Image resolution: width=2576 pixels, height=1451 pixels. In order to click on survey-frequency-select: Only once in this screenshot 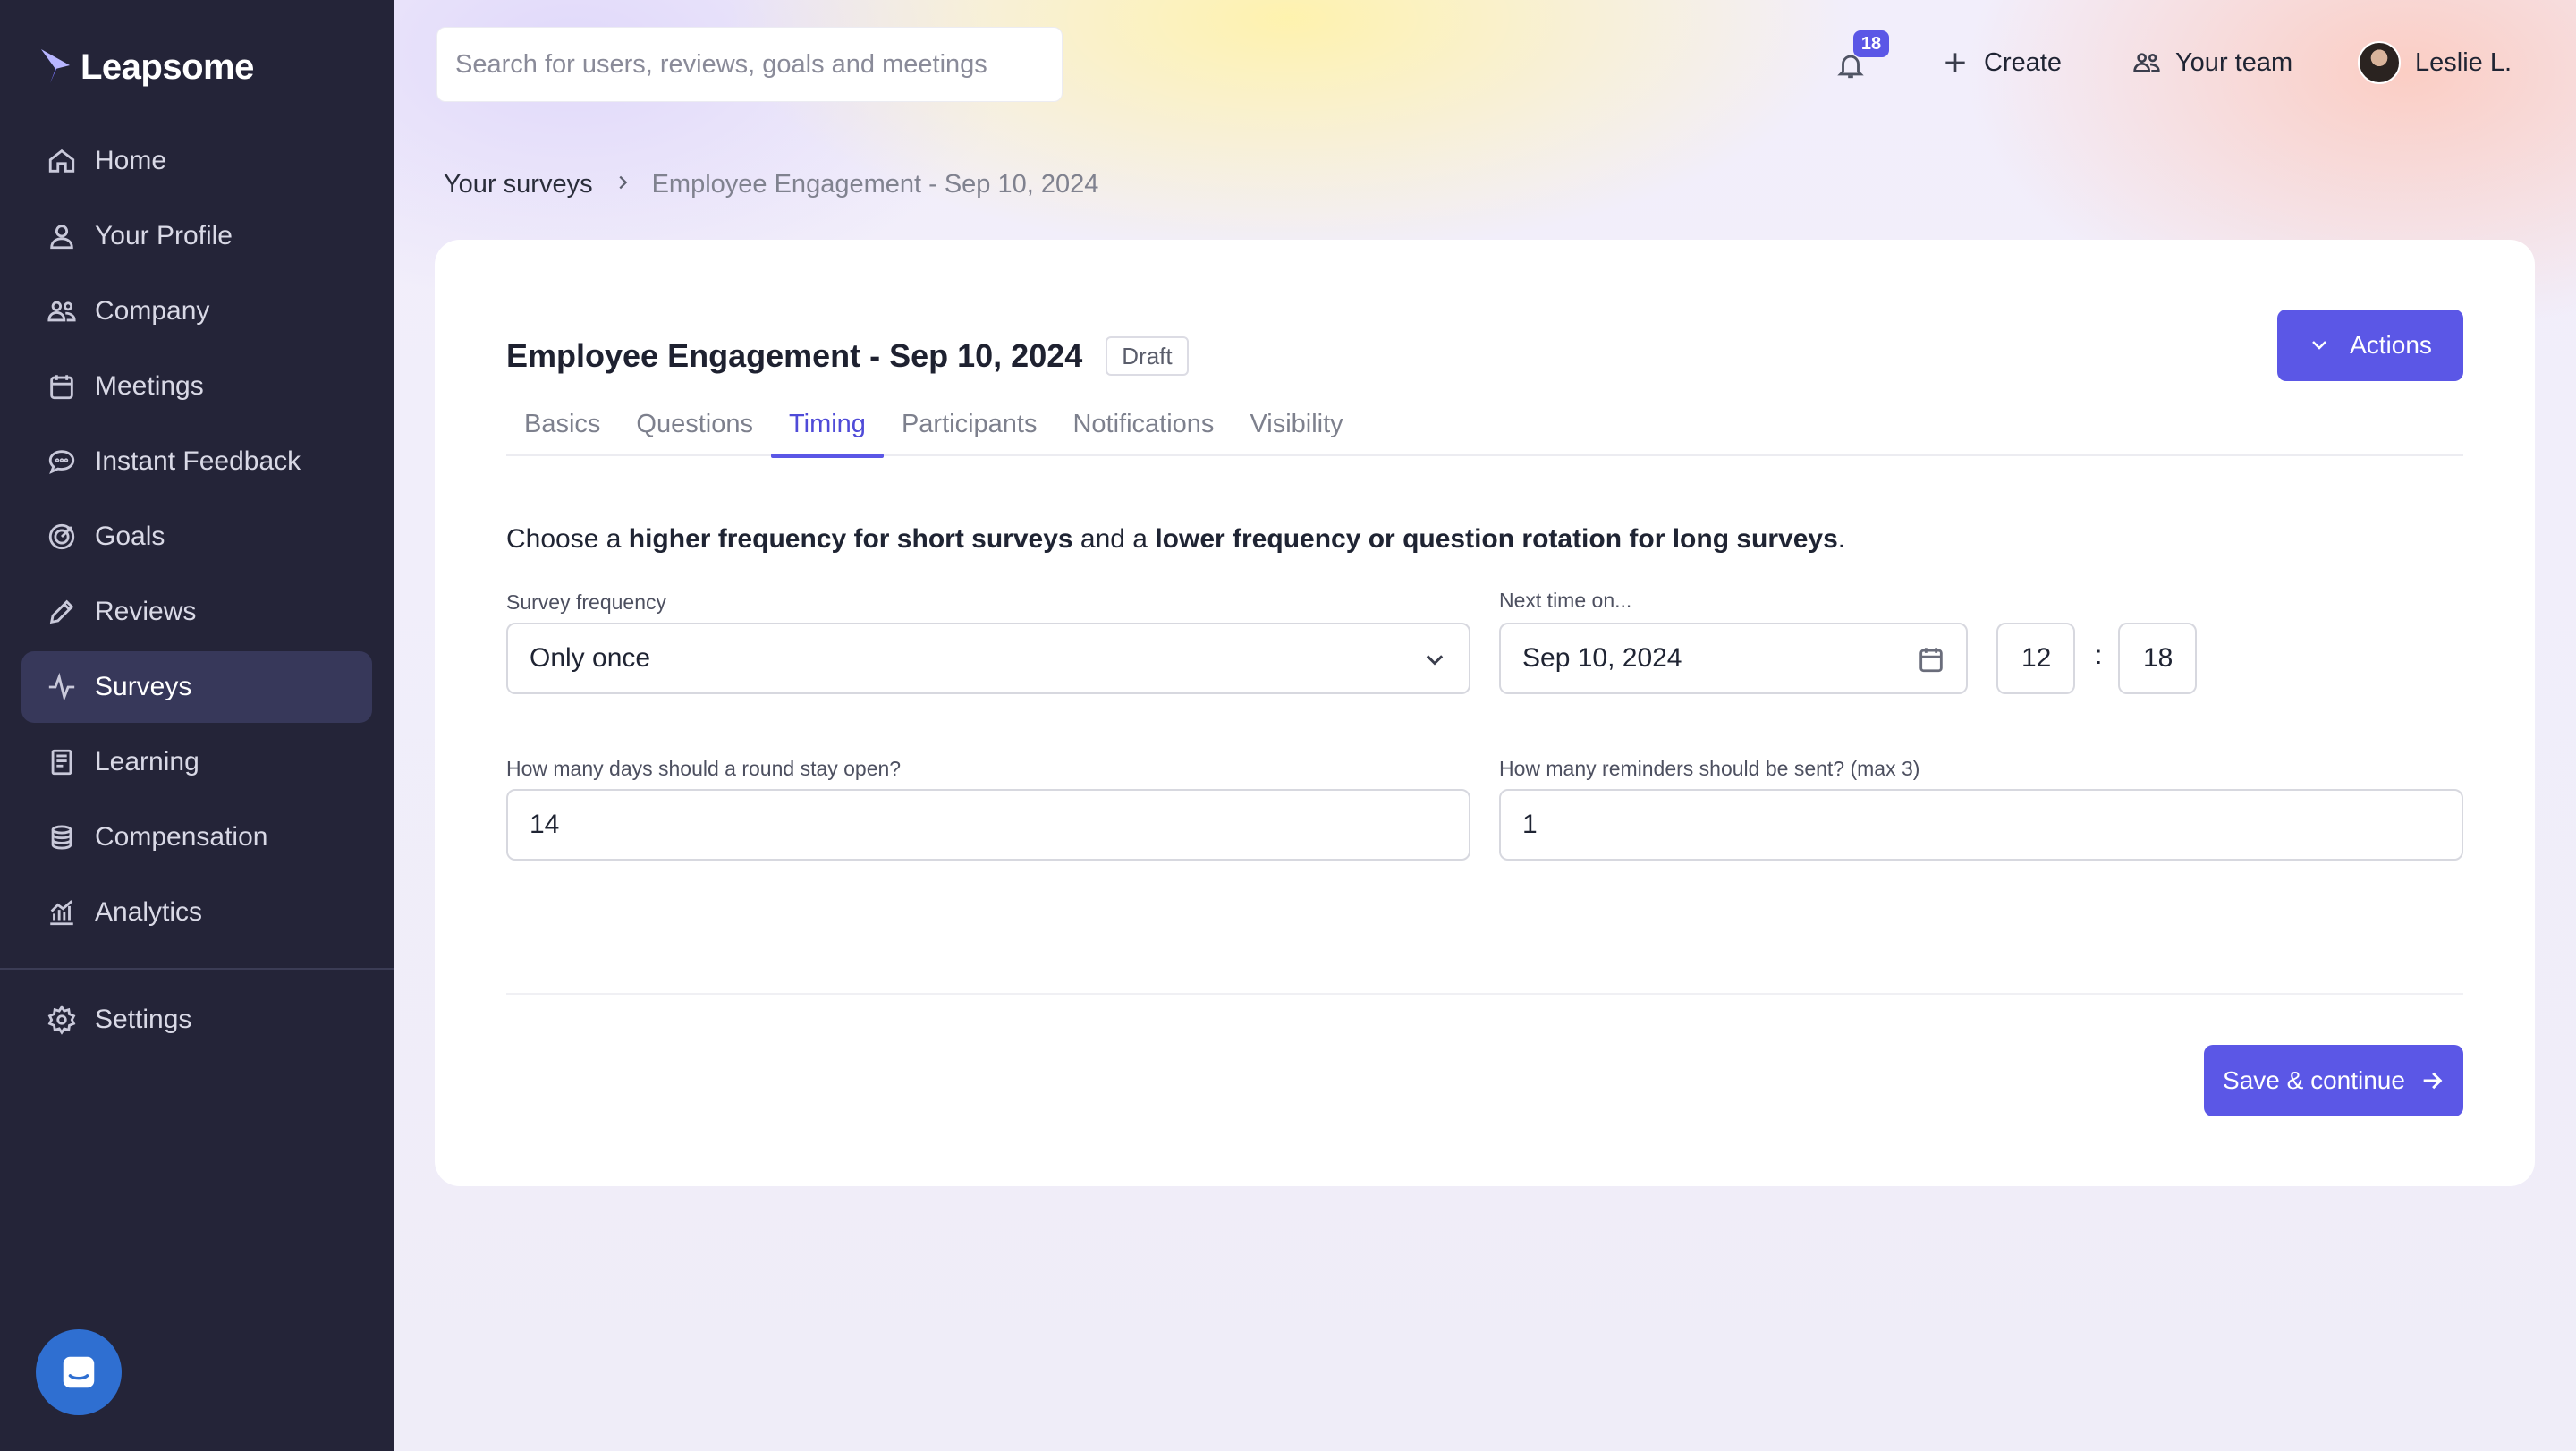, I will do `click(988, 658)`.